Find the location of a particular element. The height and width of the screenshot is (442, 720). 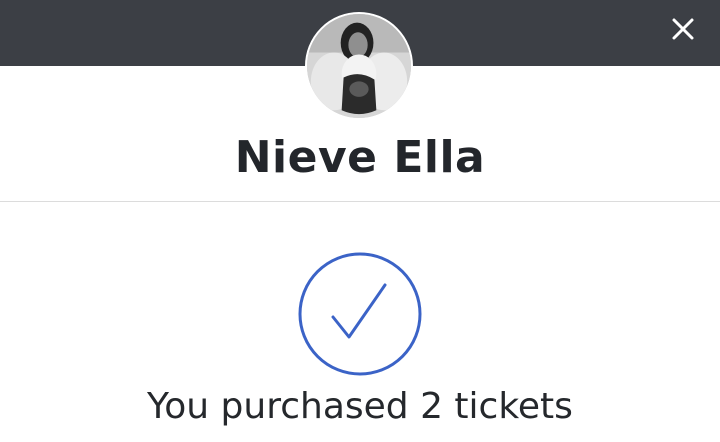

close-icon is located at coordinates (683, 29).